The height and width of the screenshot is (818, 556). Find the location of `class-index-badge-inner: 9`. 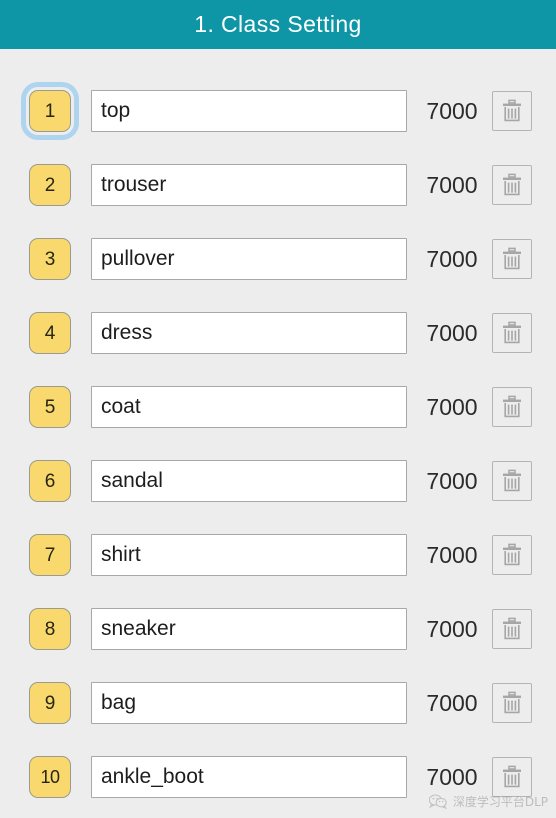

class-index-badge-inner: 9 is located at coordinates (50, 703).